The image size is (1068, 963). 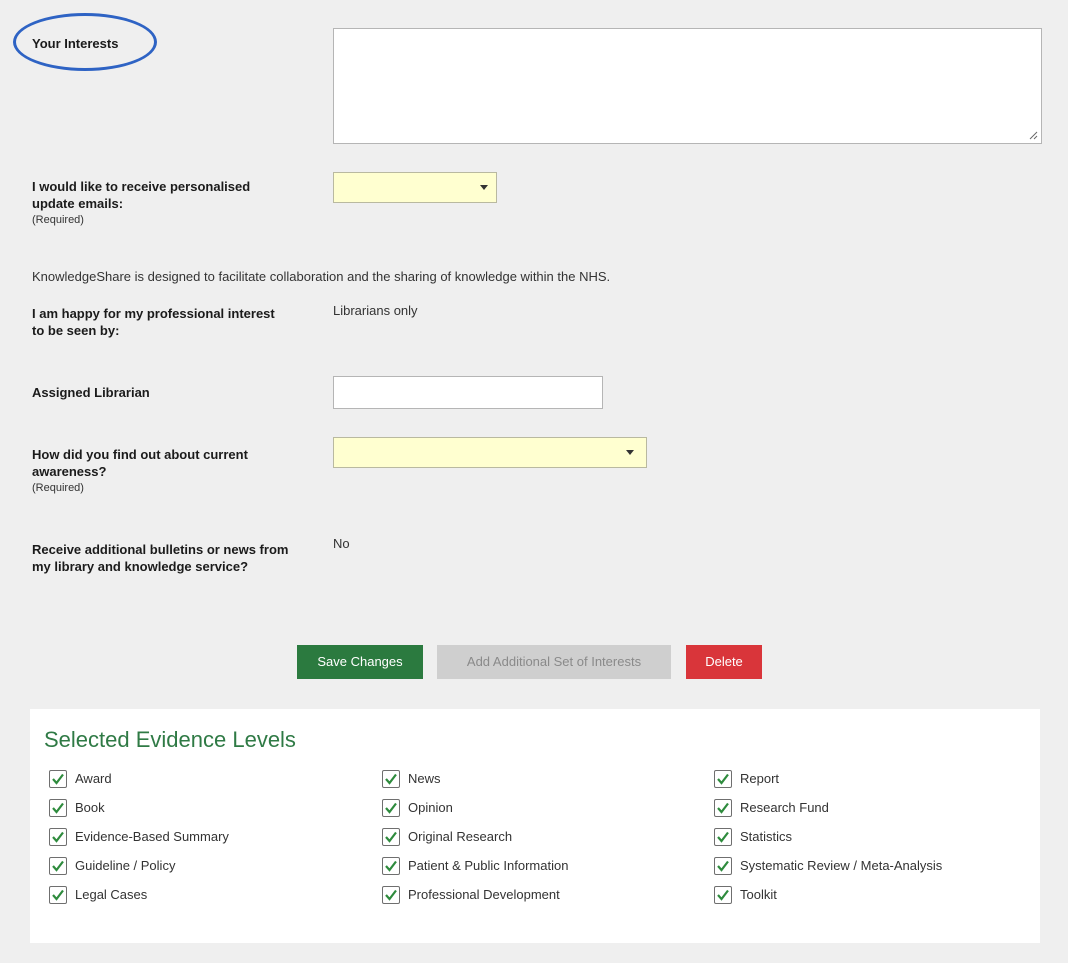 I want to click on resize-handle-icon, so click(x=1033, y=135).